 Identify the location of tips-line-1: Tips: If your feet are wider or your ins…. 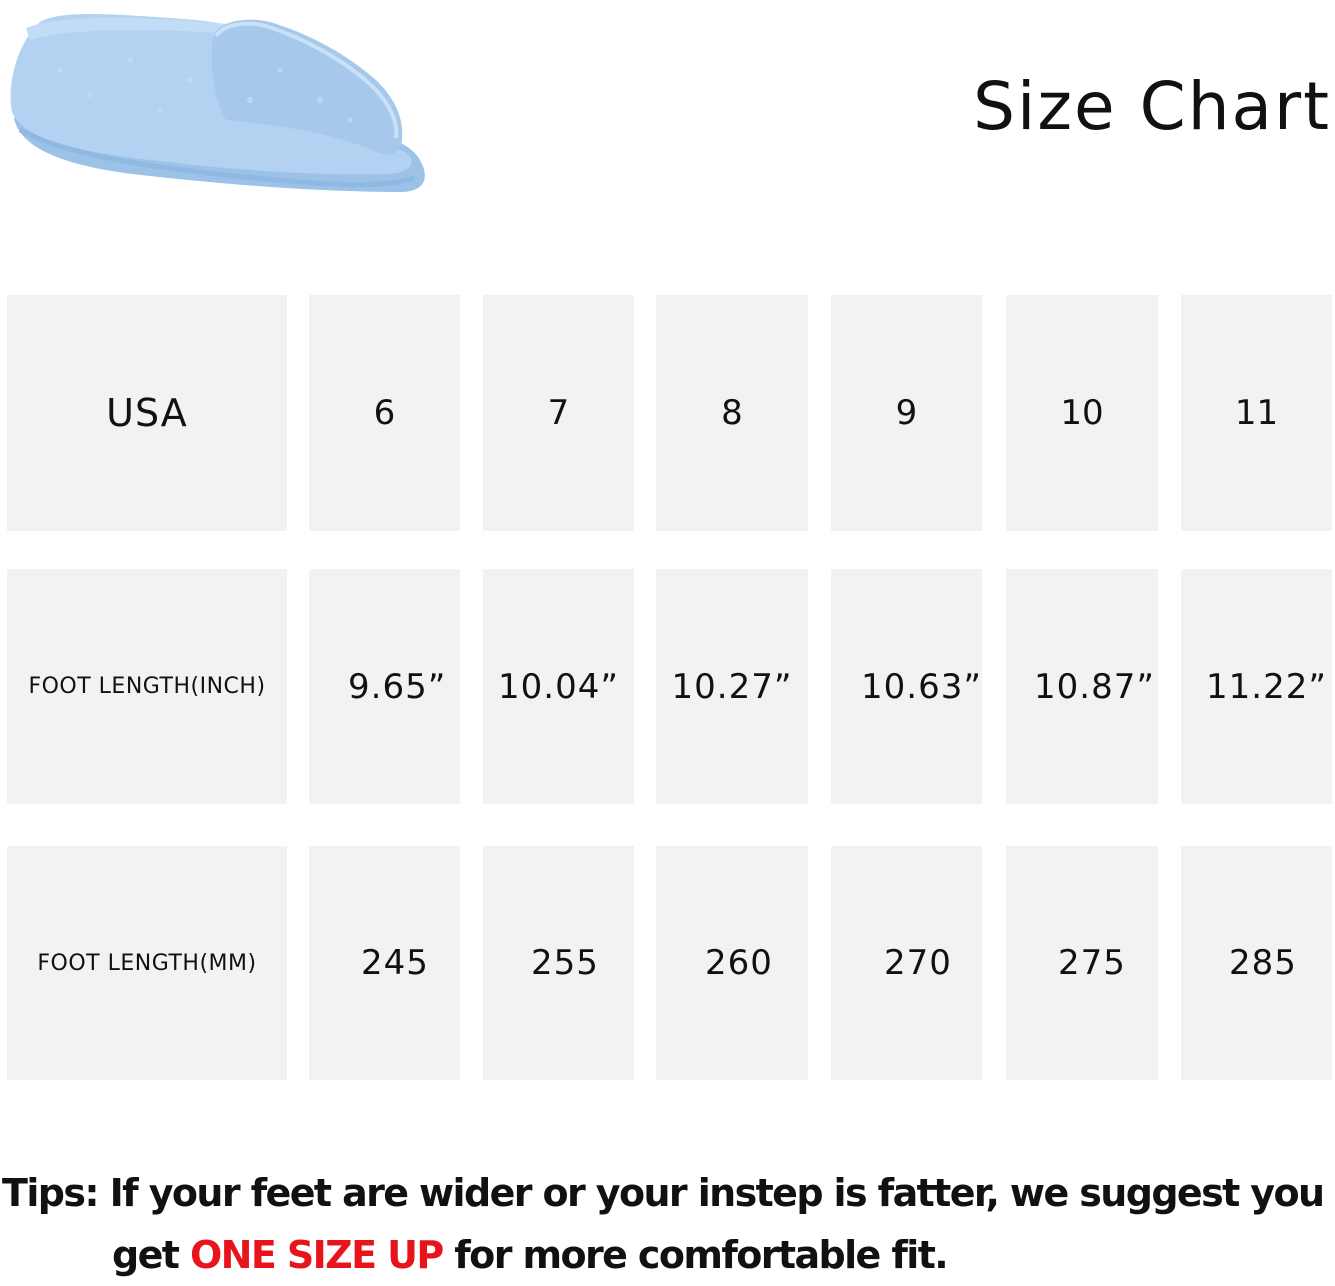
(663, 1193).